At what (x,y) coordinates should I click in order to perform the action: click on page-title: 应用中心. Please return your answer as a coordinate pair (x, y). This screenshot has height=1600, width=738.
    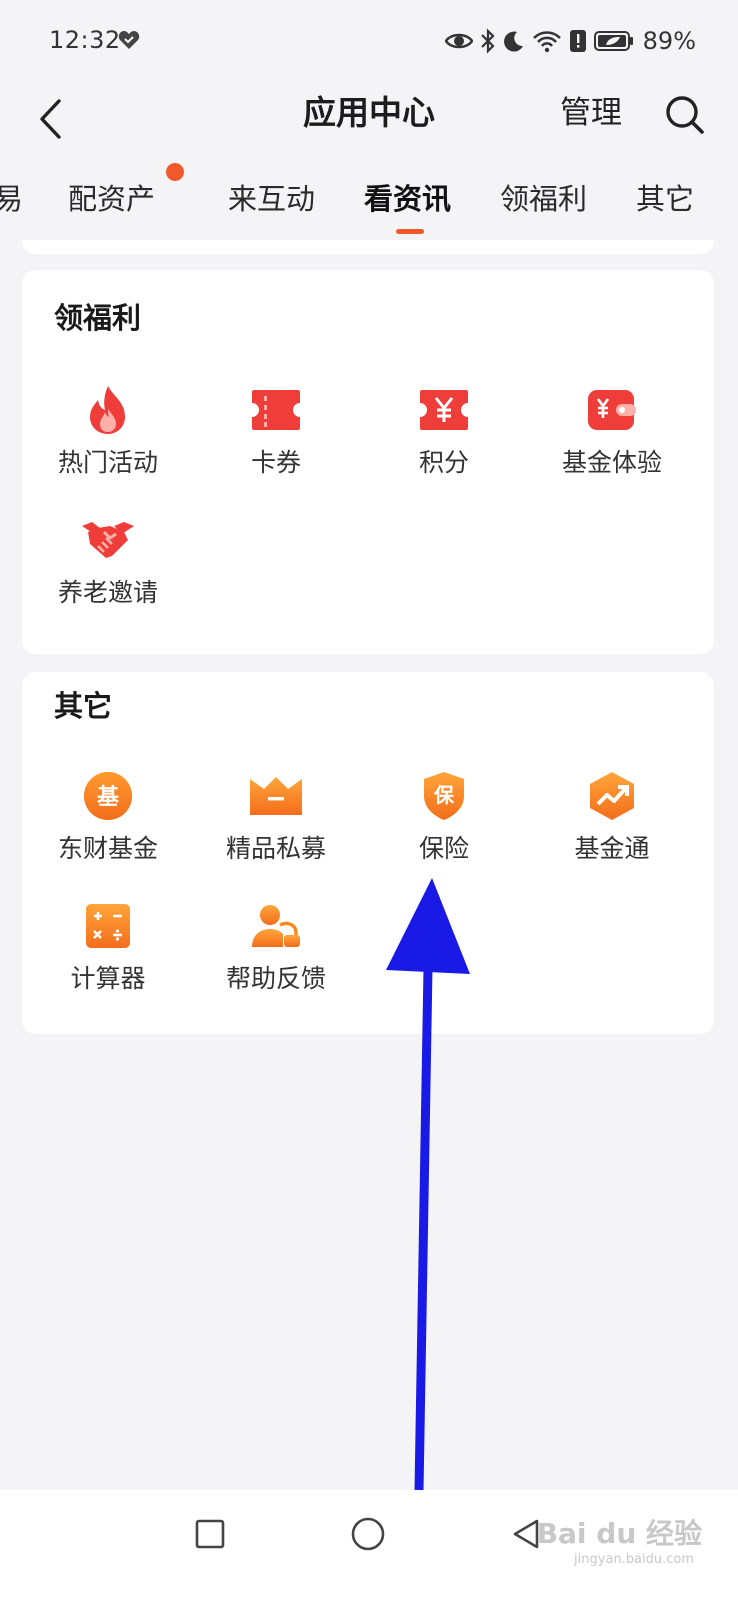
    Looking at the image, I should click on (369, 112).